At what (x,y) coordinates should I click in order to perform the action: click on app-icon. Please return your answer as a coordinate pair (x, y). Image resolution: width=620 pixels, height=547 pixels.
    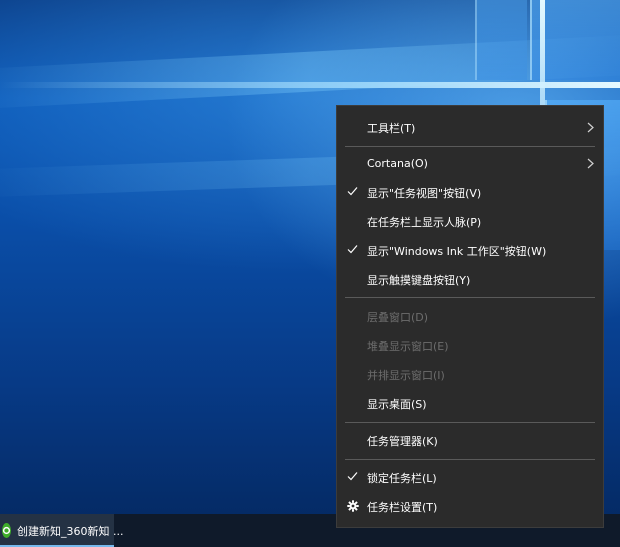
    Looking at the image, I should click on (6, 530).